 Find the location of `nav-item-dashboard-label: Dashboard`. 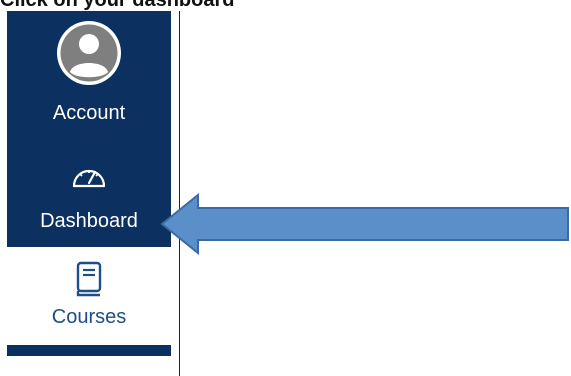

nav-item-dashboard-label: Dashboard is located at coordinates (89, 221).